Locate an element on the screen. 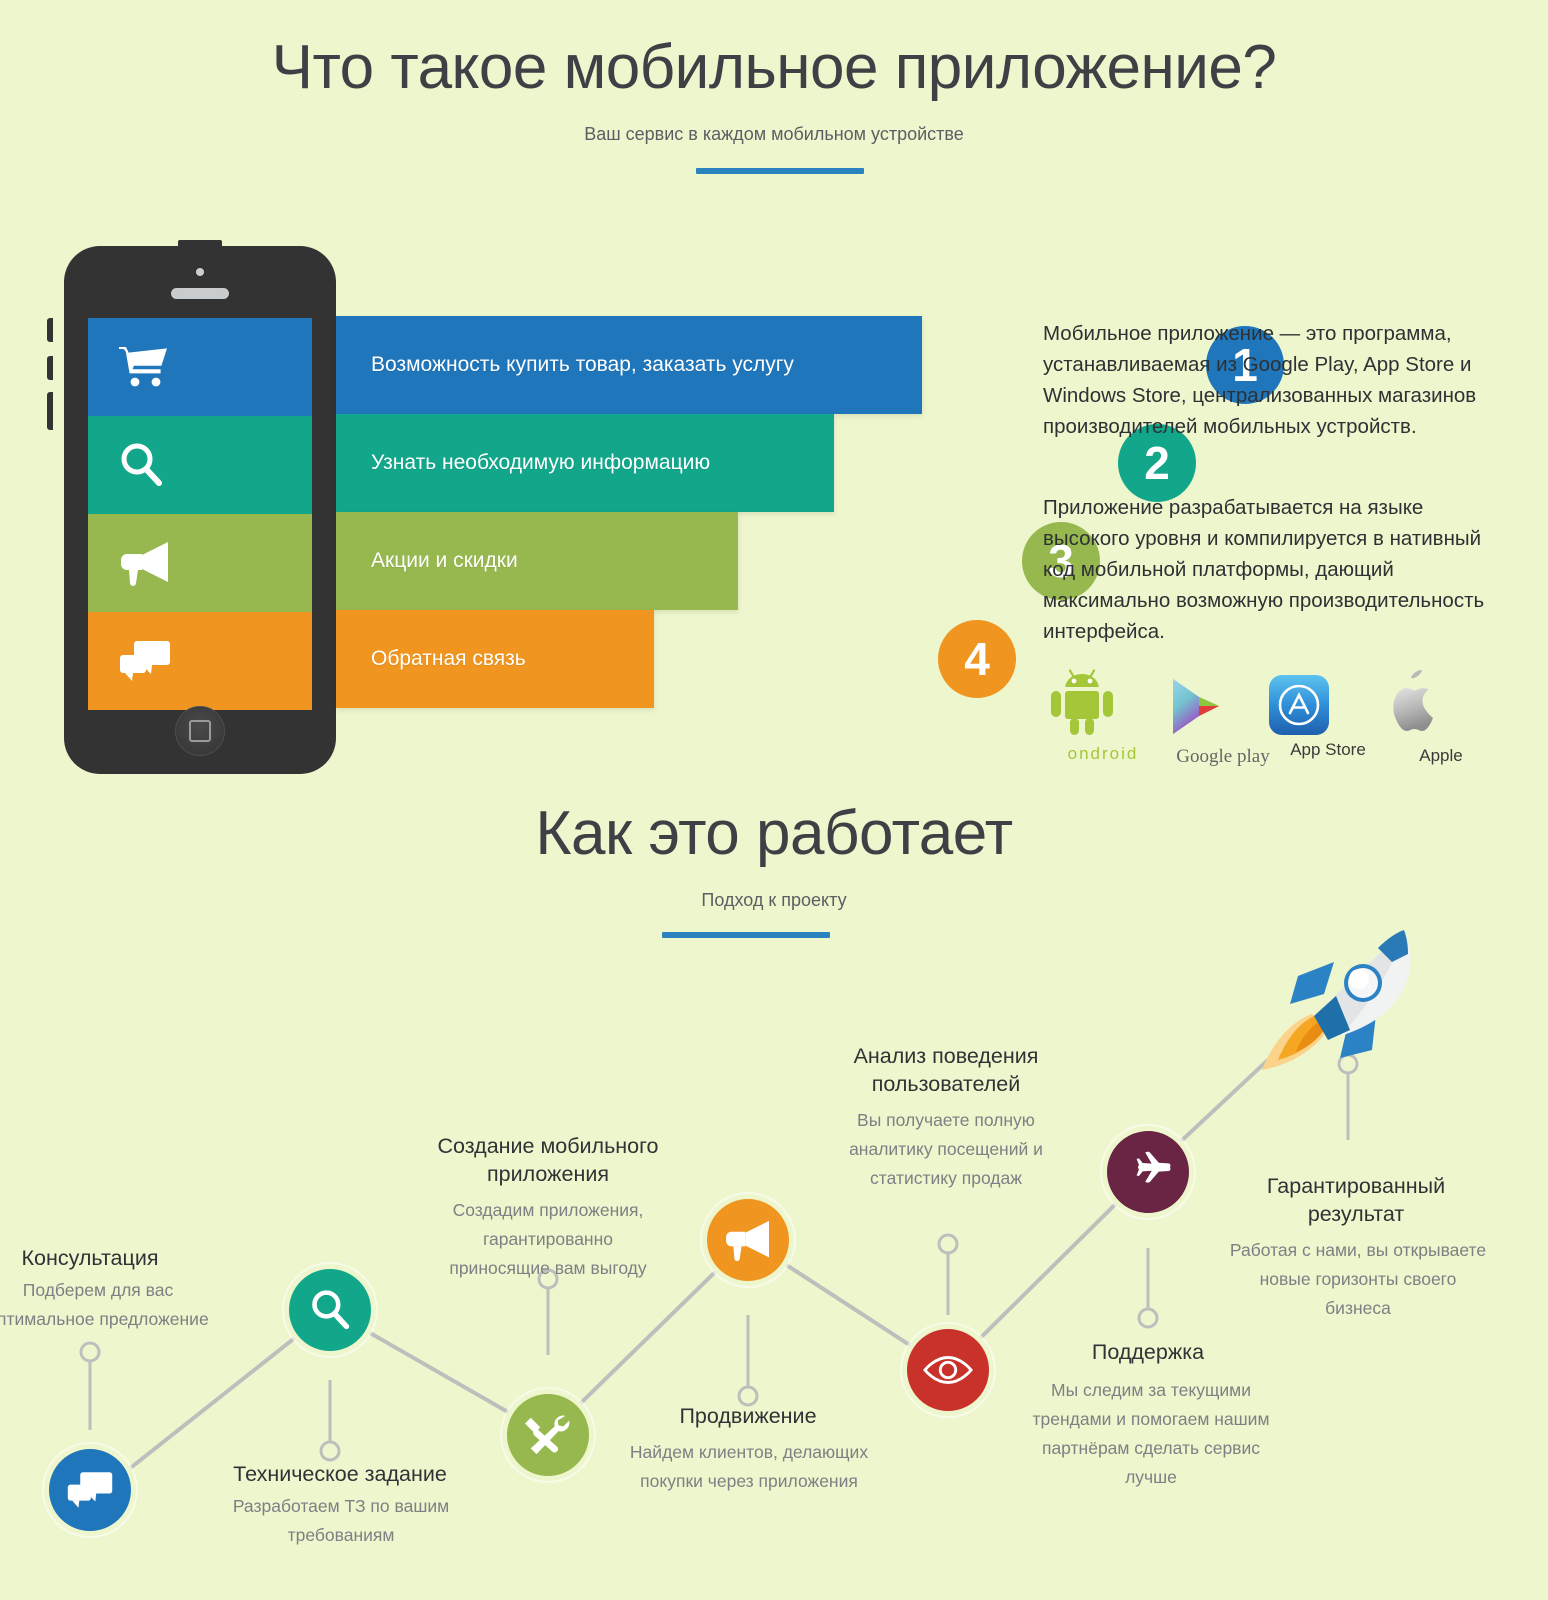 This screenshot has width=1548, height=1600. phone-top-tab is located at coordinates (200, 244).